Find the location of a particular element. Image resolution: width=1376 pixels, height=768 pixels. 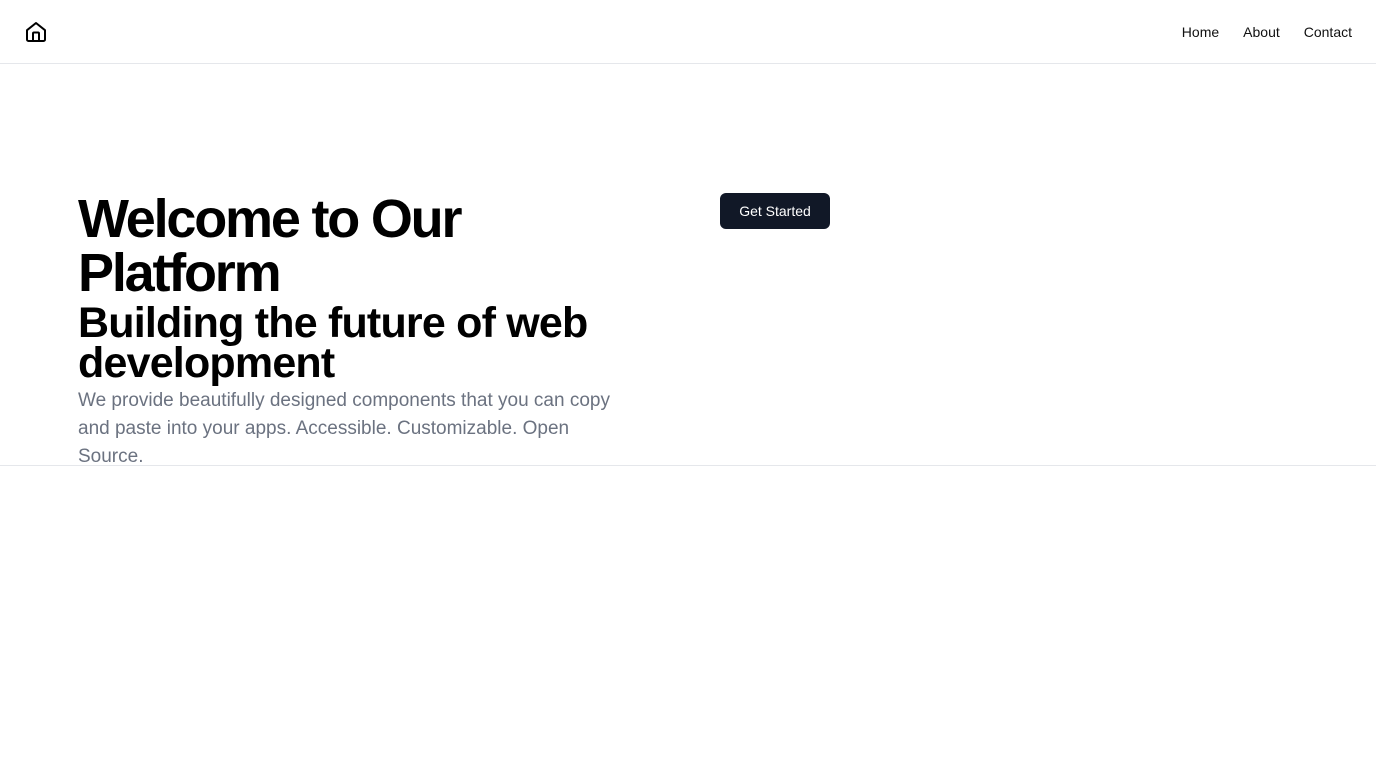

hero-title: Welcome to Our Platform is located at coordinates (270, 246).